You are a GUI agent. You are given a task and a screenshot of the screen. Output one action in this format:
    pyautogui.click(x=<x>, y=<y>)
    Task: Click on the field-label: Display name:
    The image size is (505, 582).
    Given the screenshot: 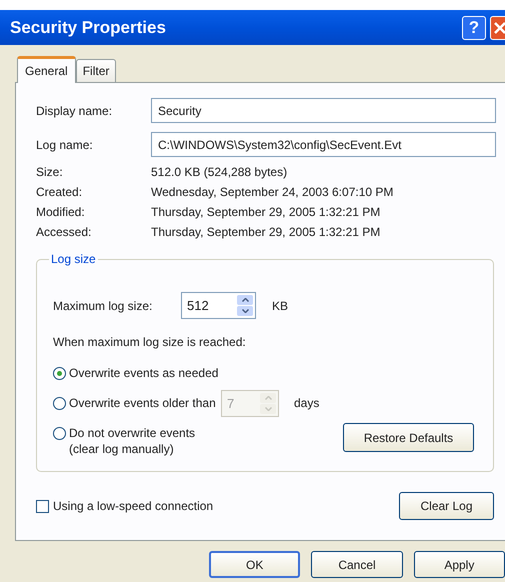 What is the action you would take?
    pyautogui.click(x=75, y=111)
    